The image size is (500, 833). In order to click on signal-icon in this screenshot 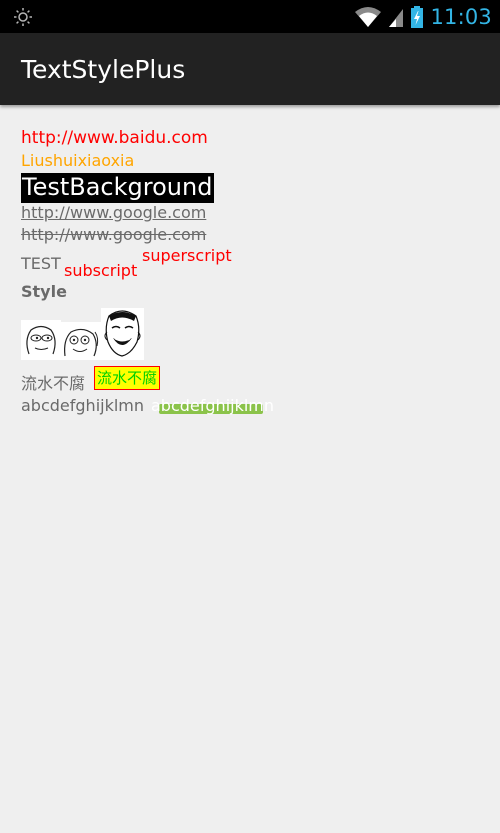, I will do `click(396, 17)`.